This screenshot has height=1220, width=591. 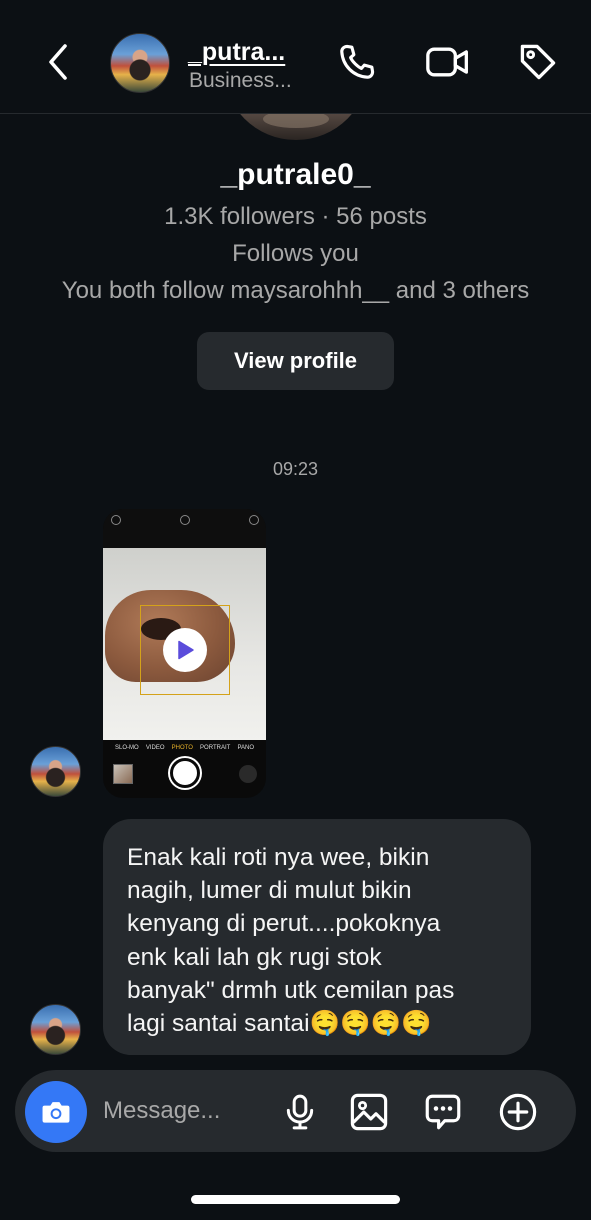 I want to click on video-thumbnail, so click(x=184, y=644).